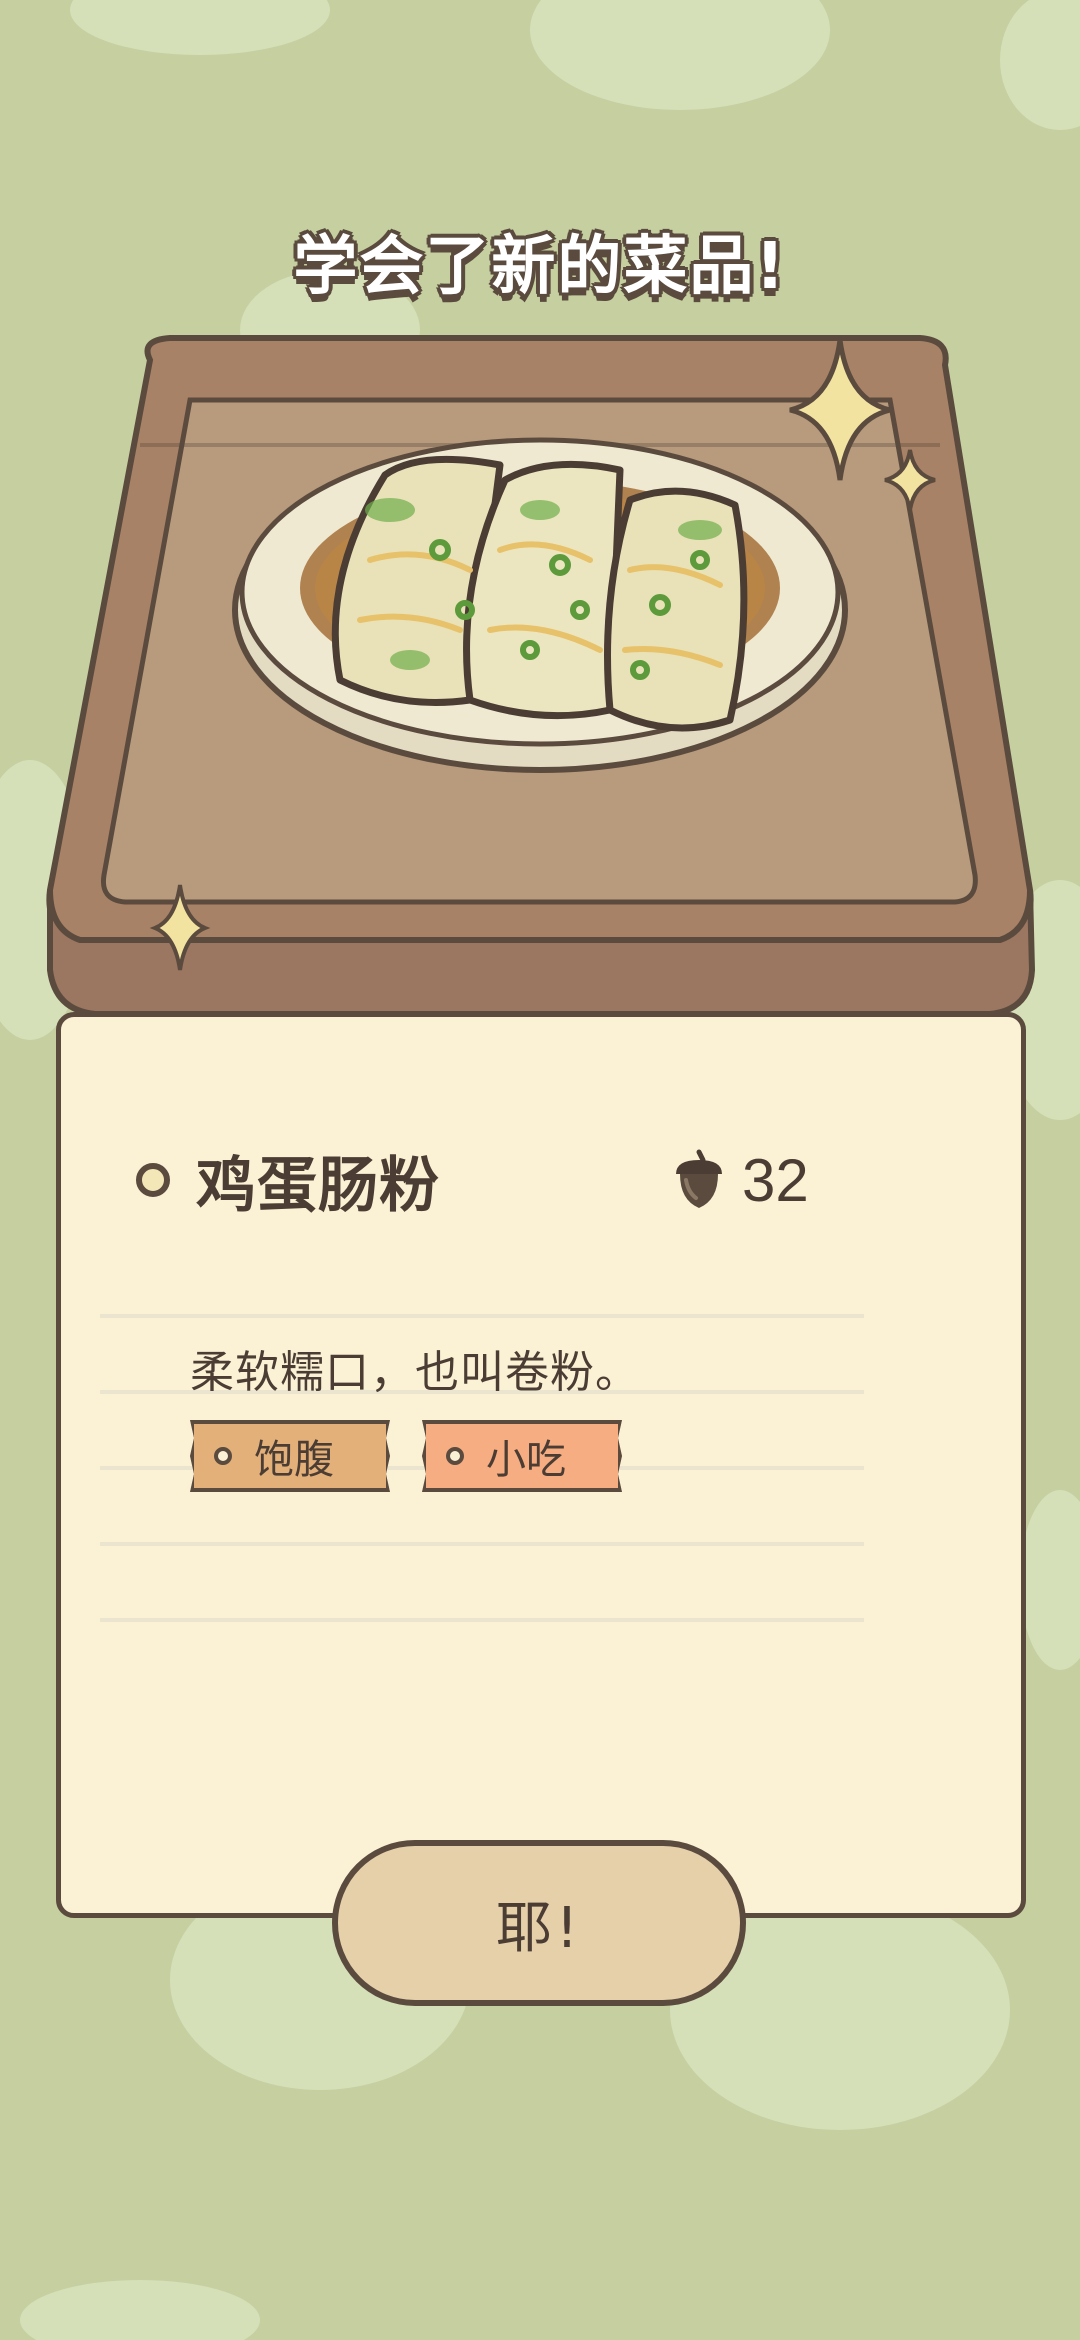  What do you see at coordinates (526, 1460) in the screenshot?
I see `tag-label: 小吃` at bounding box center [526, 1460].